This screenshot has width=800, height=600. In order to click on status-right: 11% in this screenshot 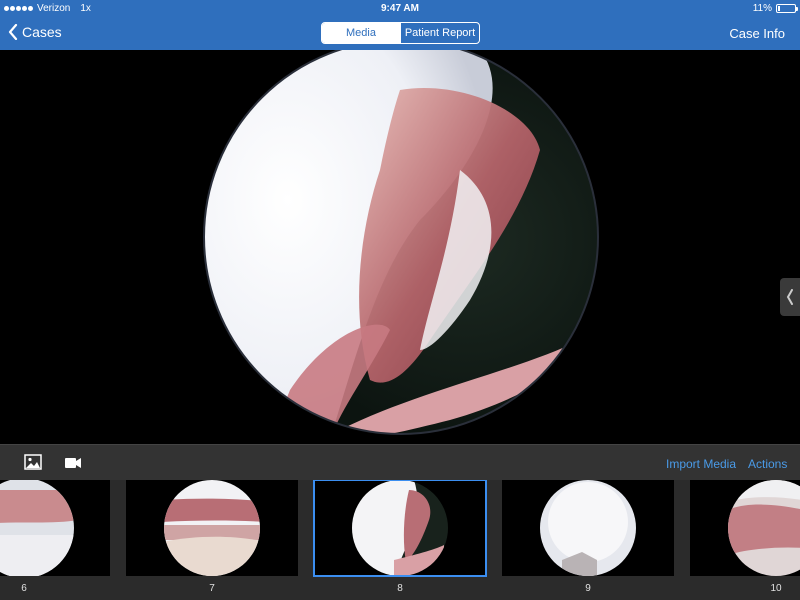, I will do `click(775, 8)`.